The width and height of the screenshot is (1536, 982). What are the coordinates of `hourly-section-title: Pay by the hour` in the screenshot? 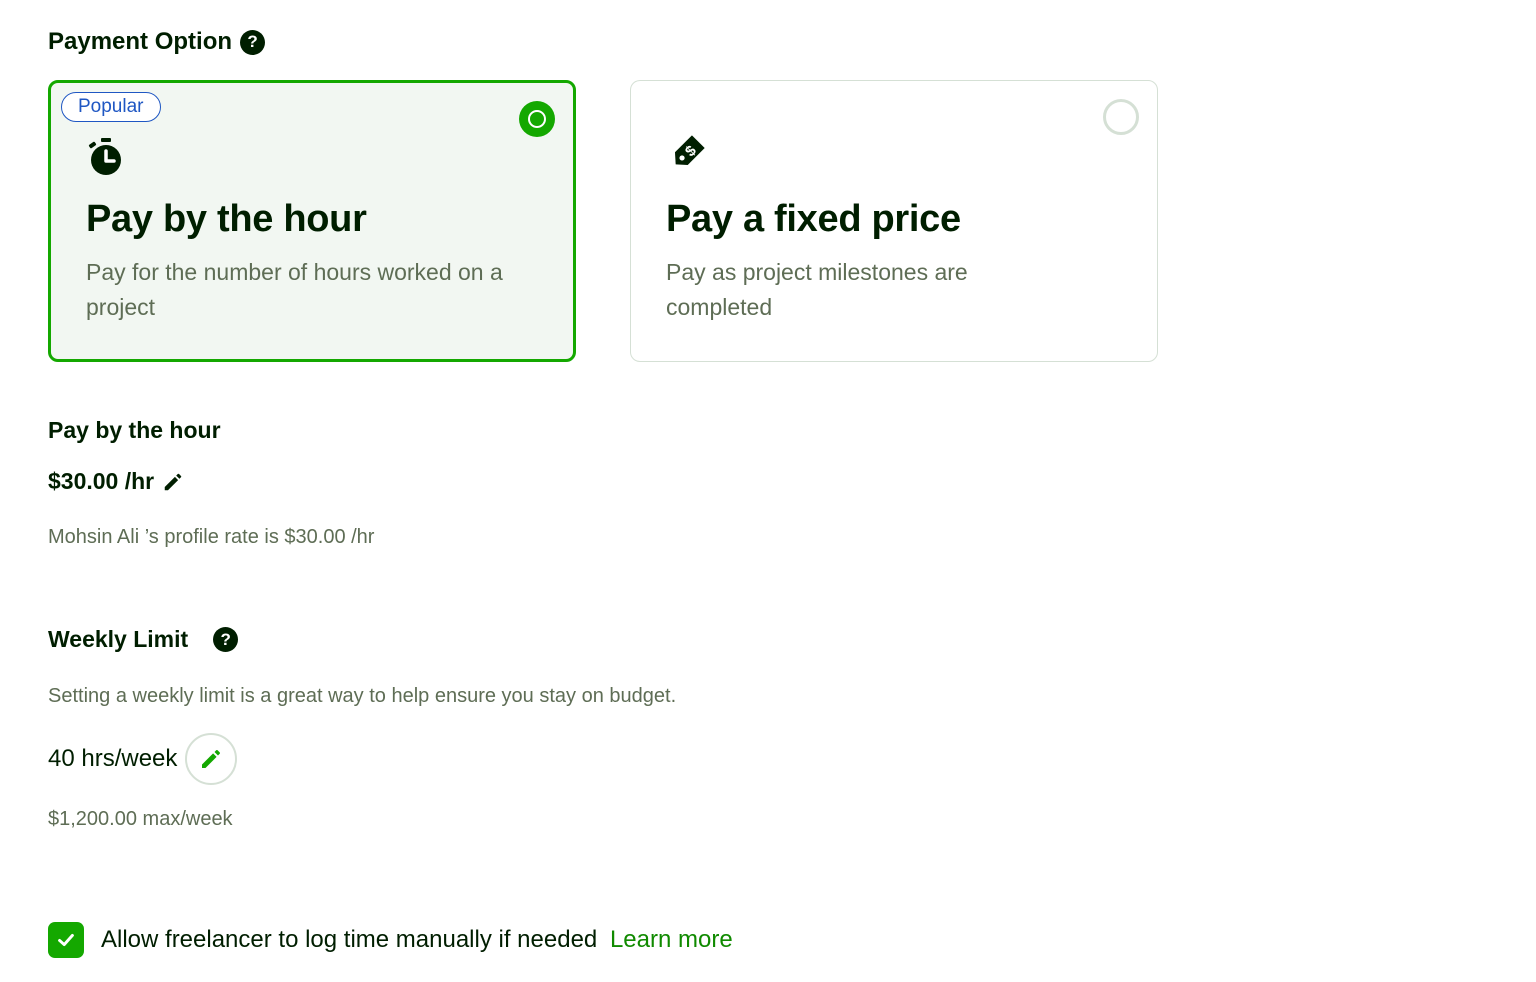 It's located at (134, 430).